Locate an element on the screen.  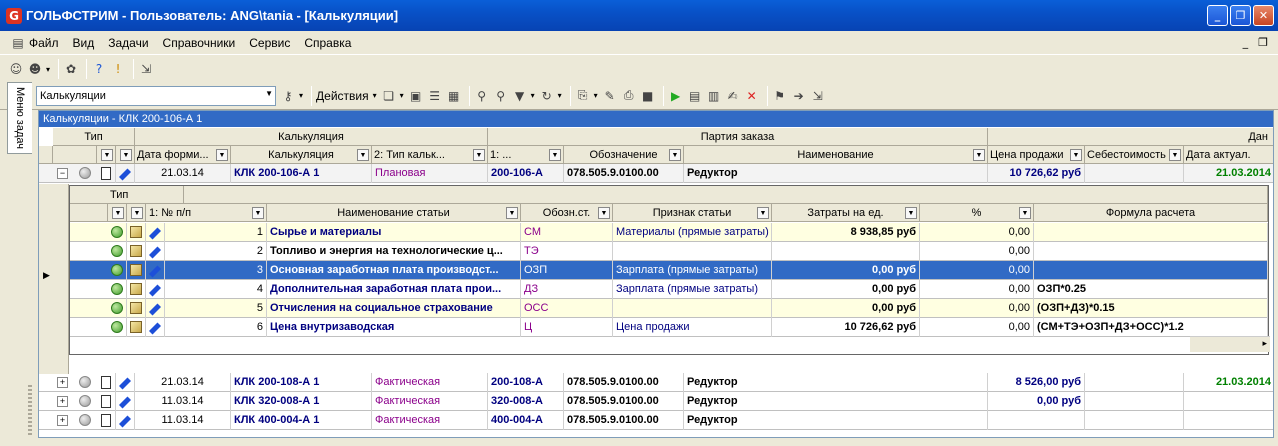
detail-type-filter-1: ▼ is located at coordinates (117, 213).